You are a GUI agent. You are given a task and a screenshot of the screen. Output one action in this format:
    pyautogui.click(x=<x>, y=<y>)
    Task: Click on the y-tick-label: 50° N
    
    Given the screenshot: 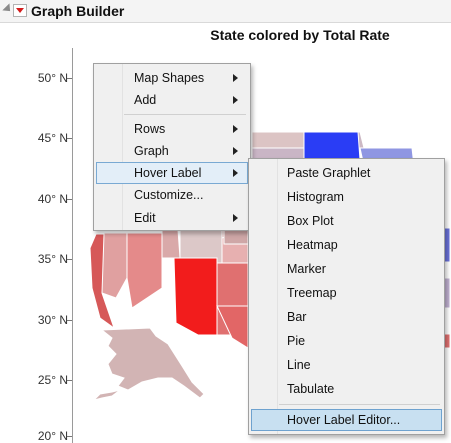 What is the action you would take?
    pyautogui.click(x=52, y=78)
    